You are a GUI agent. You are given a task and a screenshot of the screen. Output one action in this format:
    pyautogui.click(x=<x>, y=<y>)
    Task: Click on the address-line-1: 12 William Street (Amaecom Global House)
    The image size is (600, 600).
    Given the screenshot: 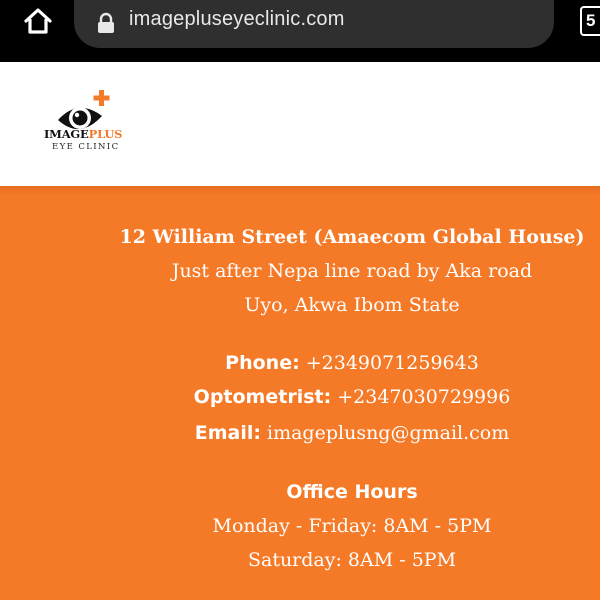 What is the action you would take?
    pyautogui.click(x=352, y=237)
    